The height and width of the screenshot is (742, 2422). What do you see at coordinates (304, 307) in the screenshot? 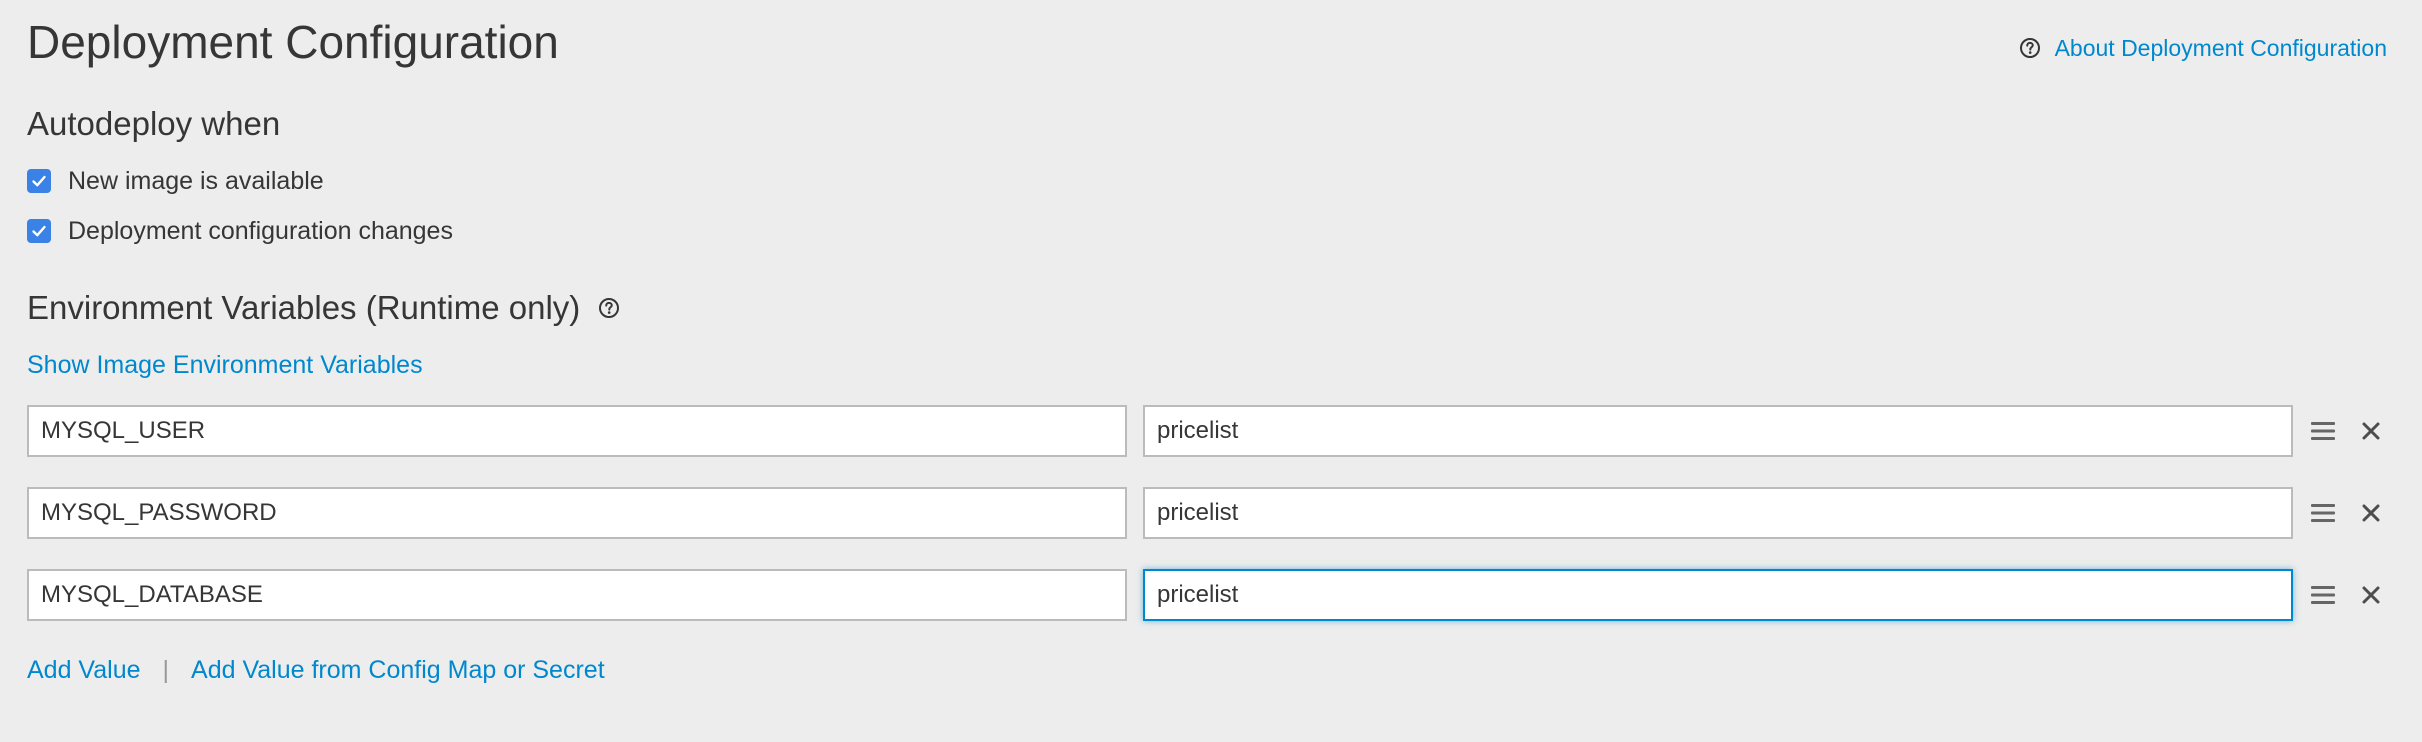
I see `env-vars-heading-text: Environment Variables (Runtime only)` at bounding box center [304, 307].